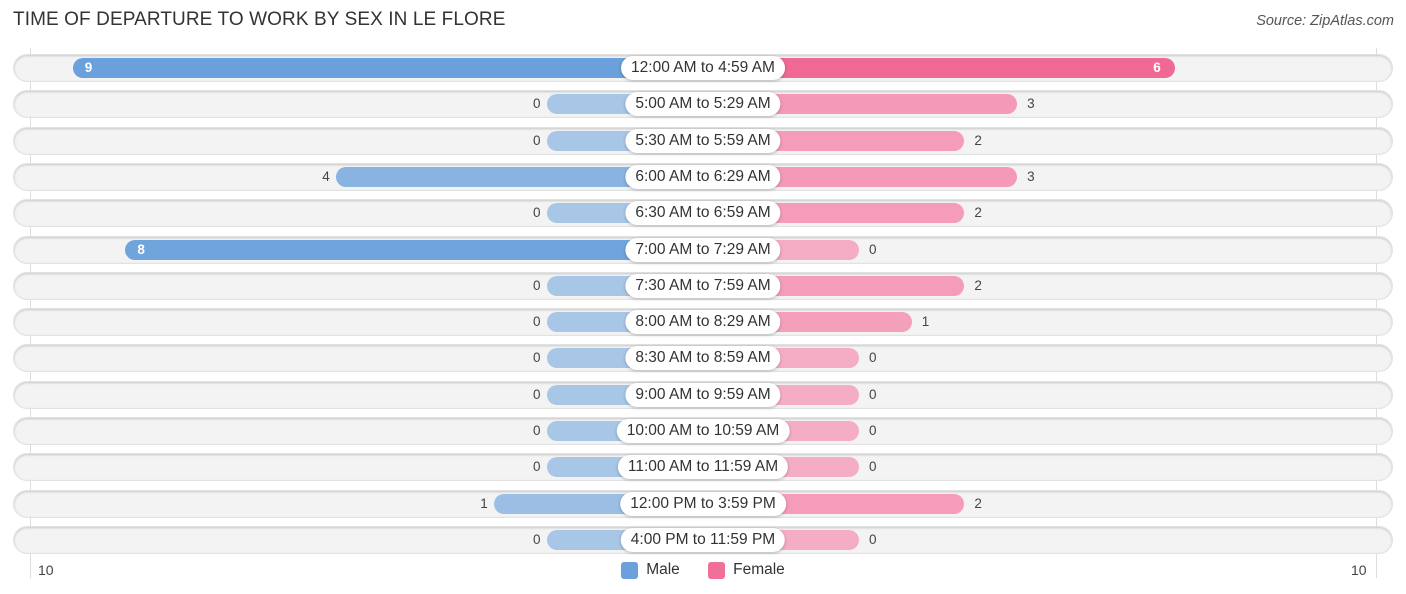  What do you see at coordinates (703, 394) in the screenshot?
I see `category-label: 9:00 AM to 9:59 AM` at bounding box center [703, 394].